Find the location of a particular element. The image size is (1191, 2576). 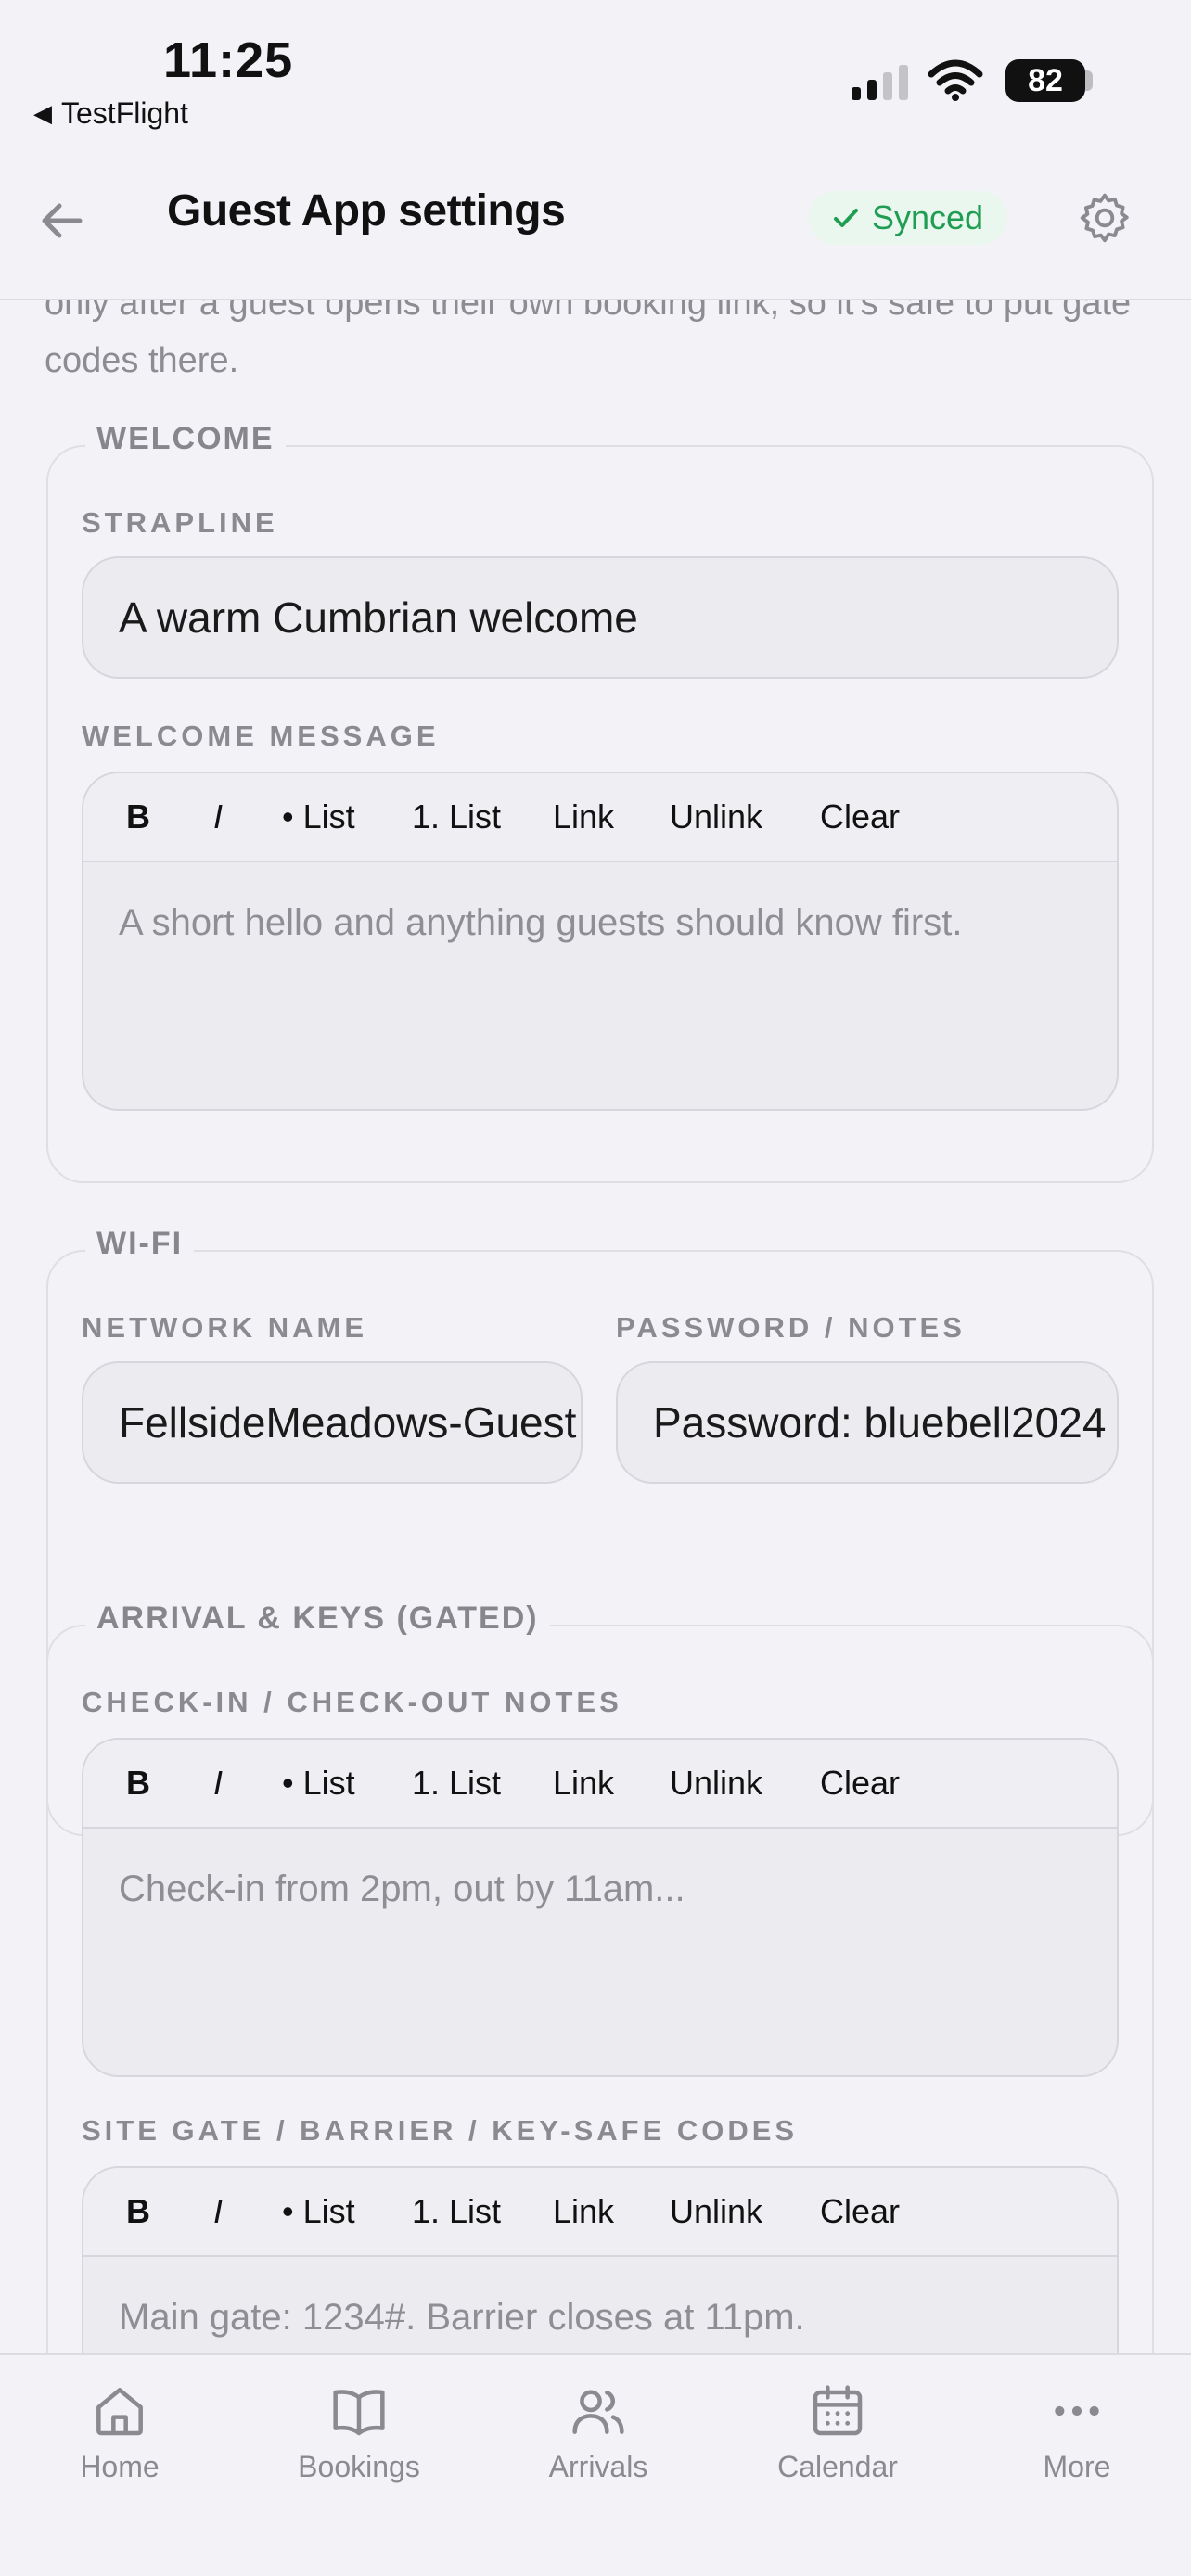

status-time: 11:25 is located at coordinates (228, 60).